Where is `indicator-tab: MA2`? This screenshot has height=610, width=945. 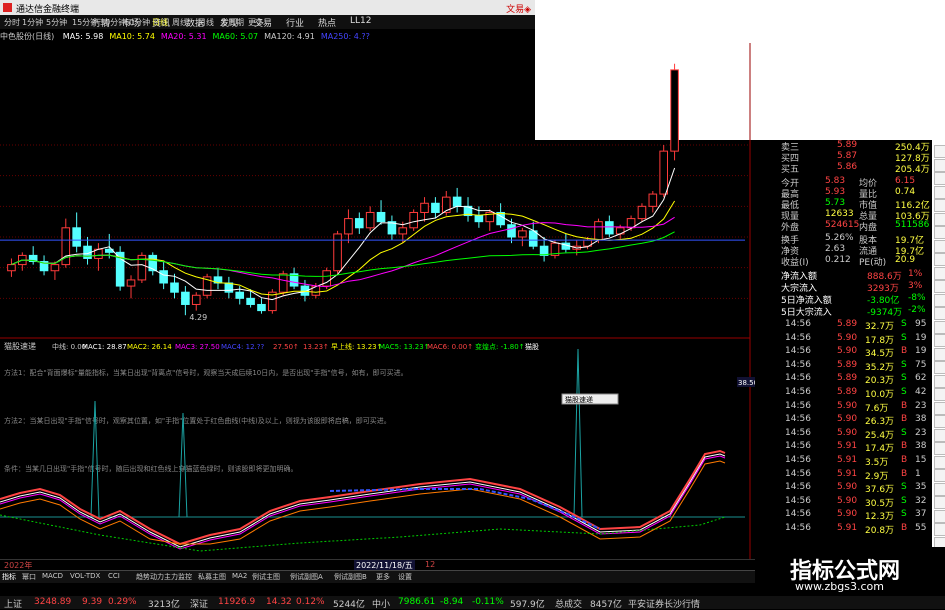
indicator-tab: MA2 is located at coordinates (239, 576).